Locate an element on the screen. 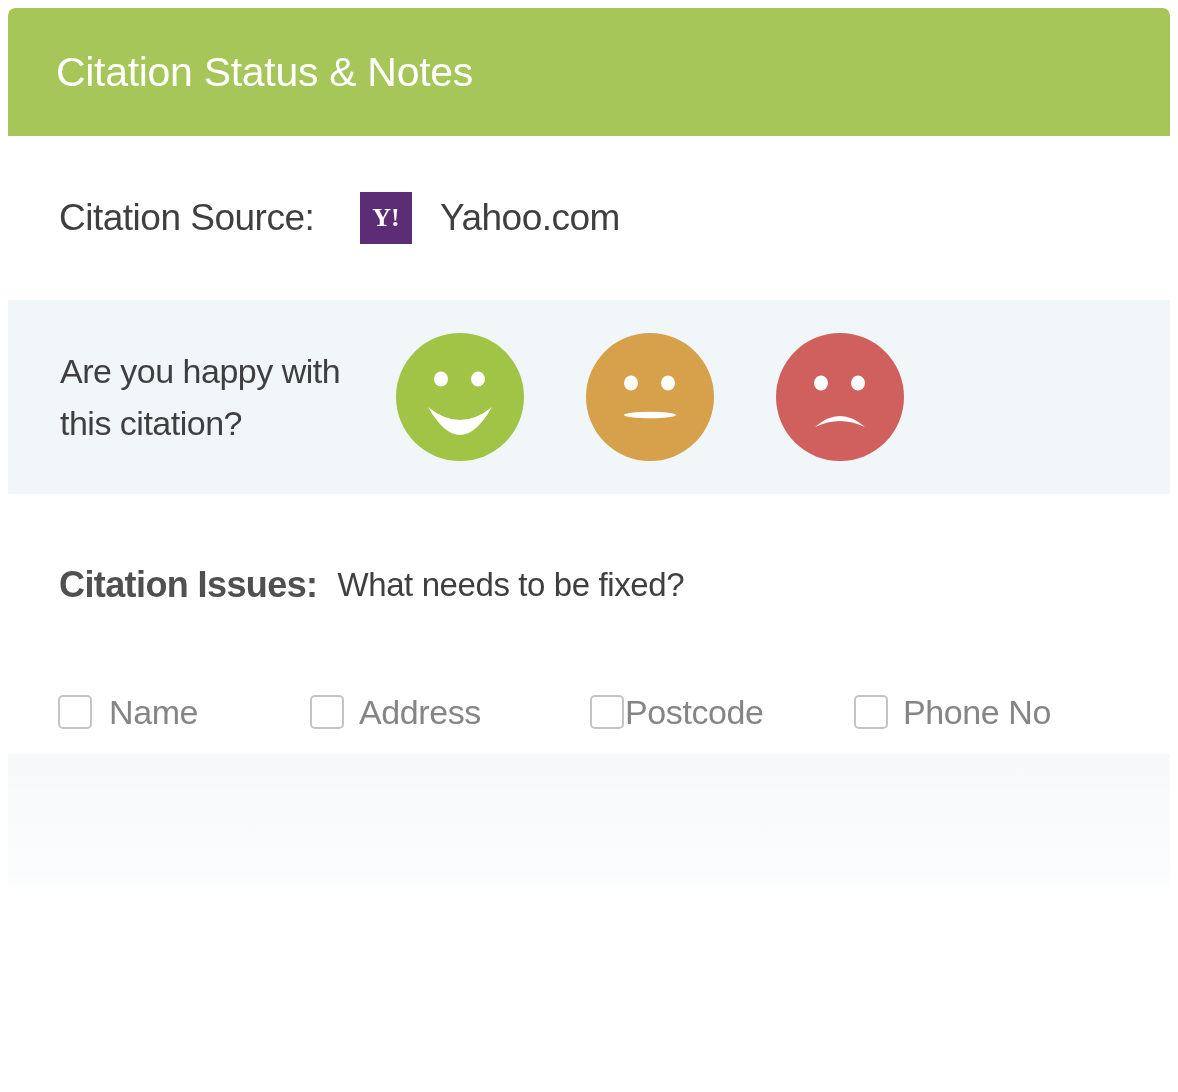  neutral-face-icon is located at coordinates (650, 397).